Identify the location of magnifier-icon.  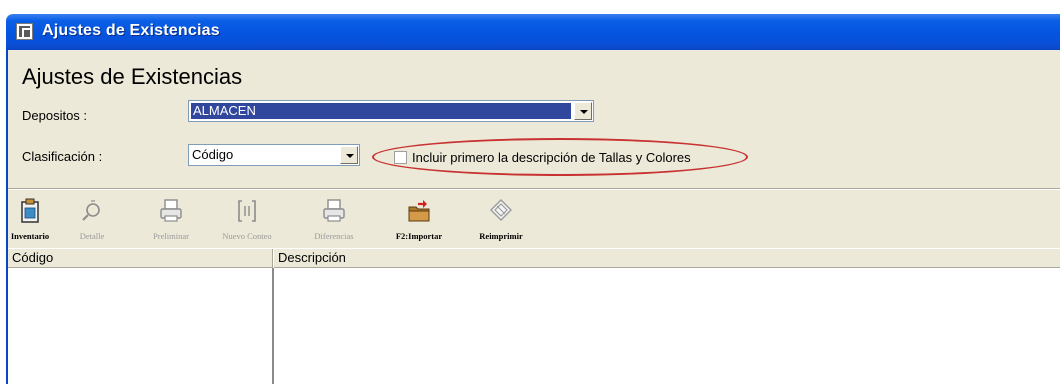
(91, 210).